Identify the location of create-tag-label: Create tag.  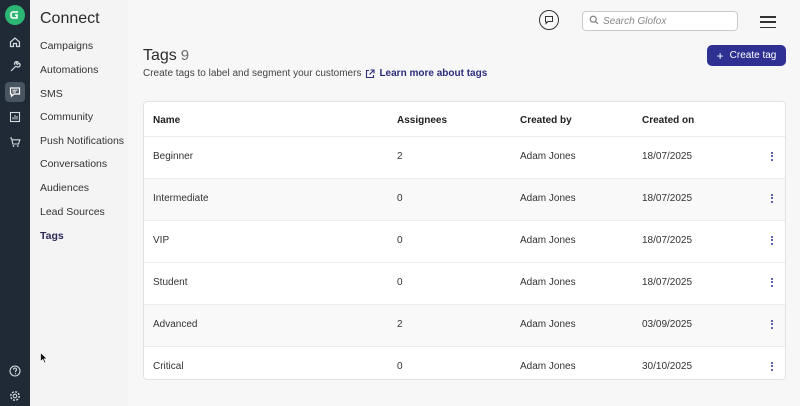
(753, 55).